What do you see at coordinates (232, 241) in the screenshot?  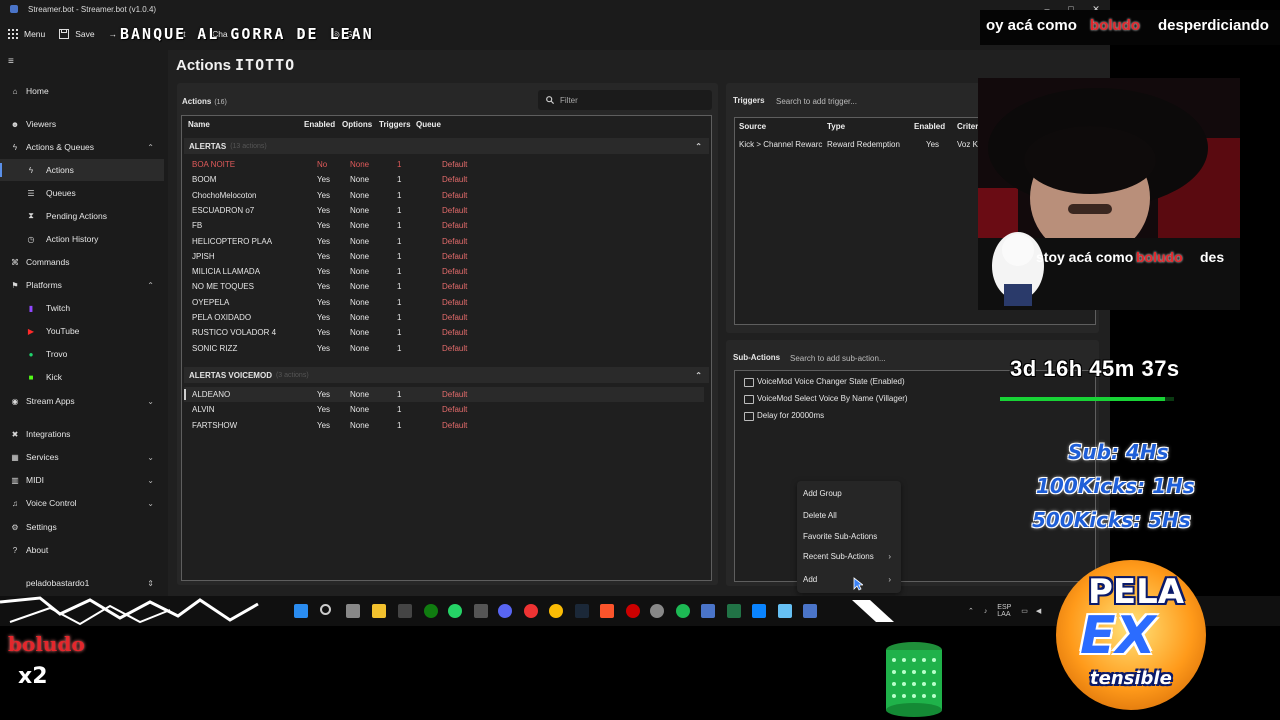 I see `action-name: HELICOPTERO PLAA` at bounding box center [232, 241].